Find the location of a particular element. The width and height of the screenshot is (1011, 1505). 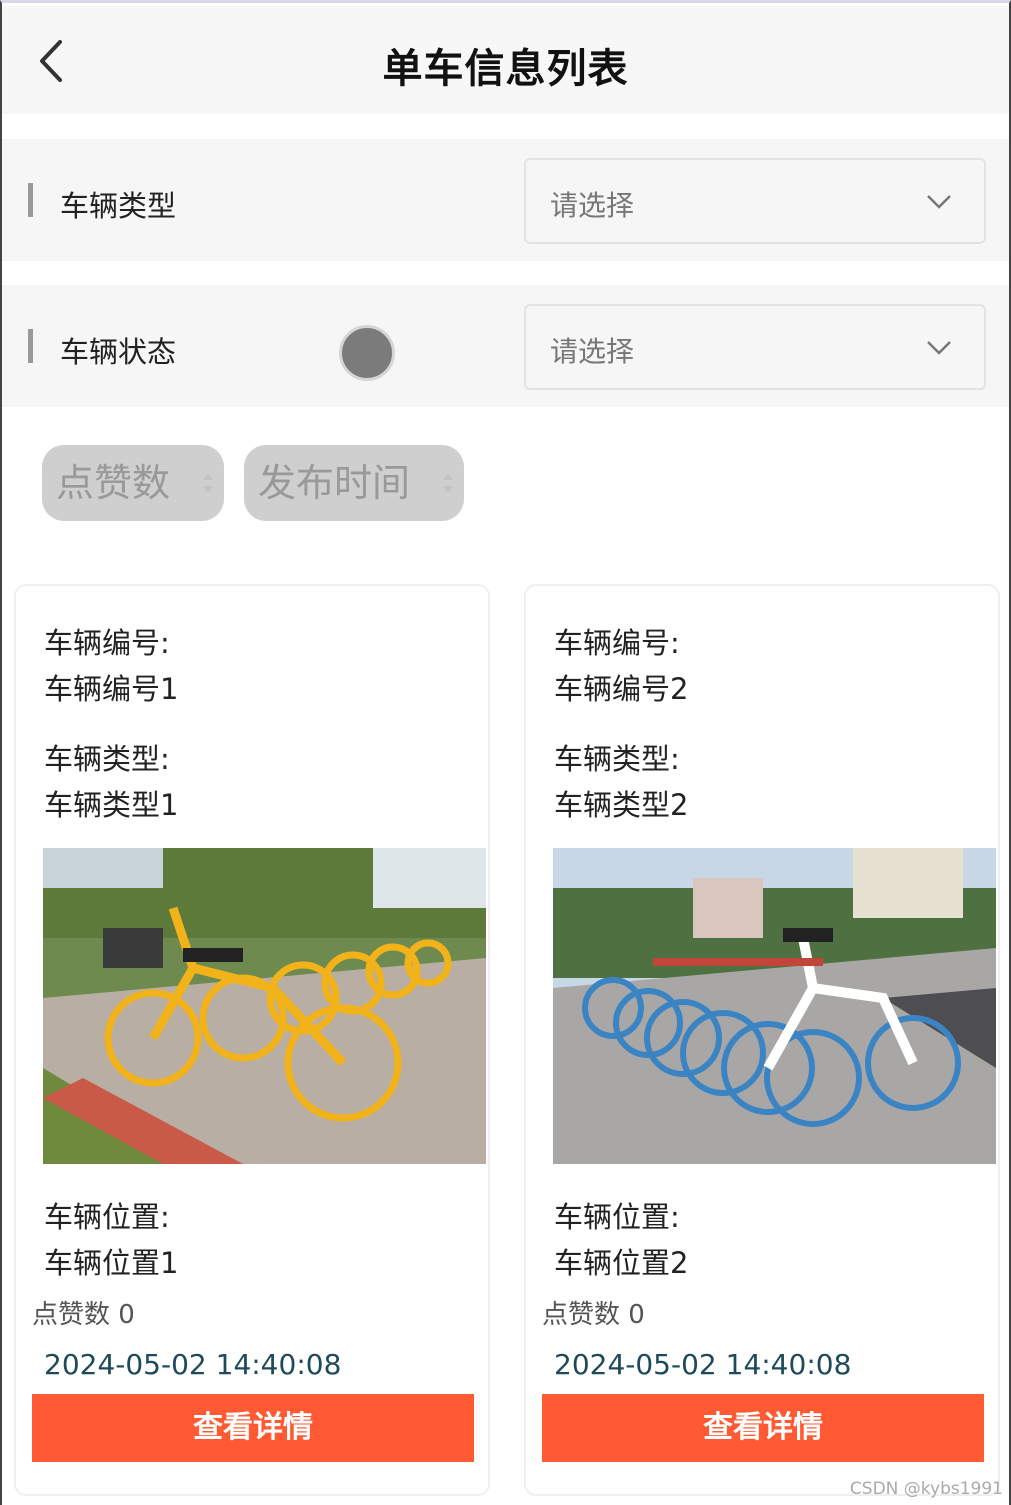

sort-by-time-label: 发布时间 is located at coordinates (334, 483).